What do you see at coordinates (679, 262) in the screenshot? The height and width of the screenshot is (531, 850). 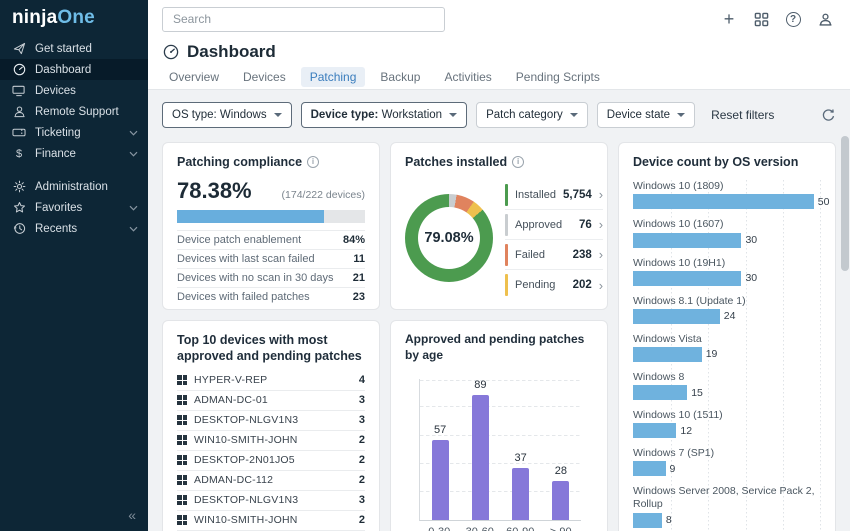 I see `os-name-label: Windows 10 (19H1)` at bounding box center [679, 262].